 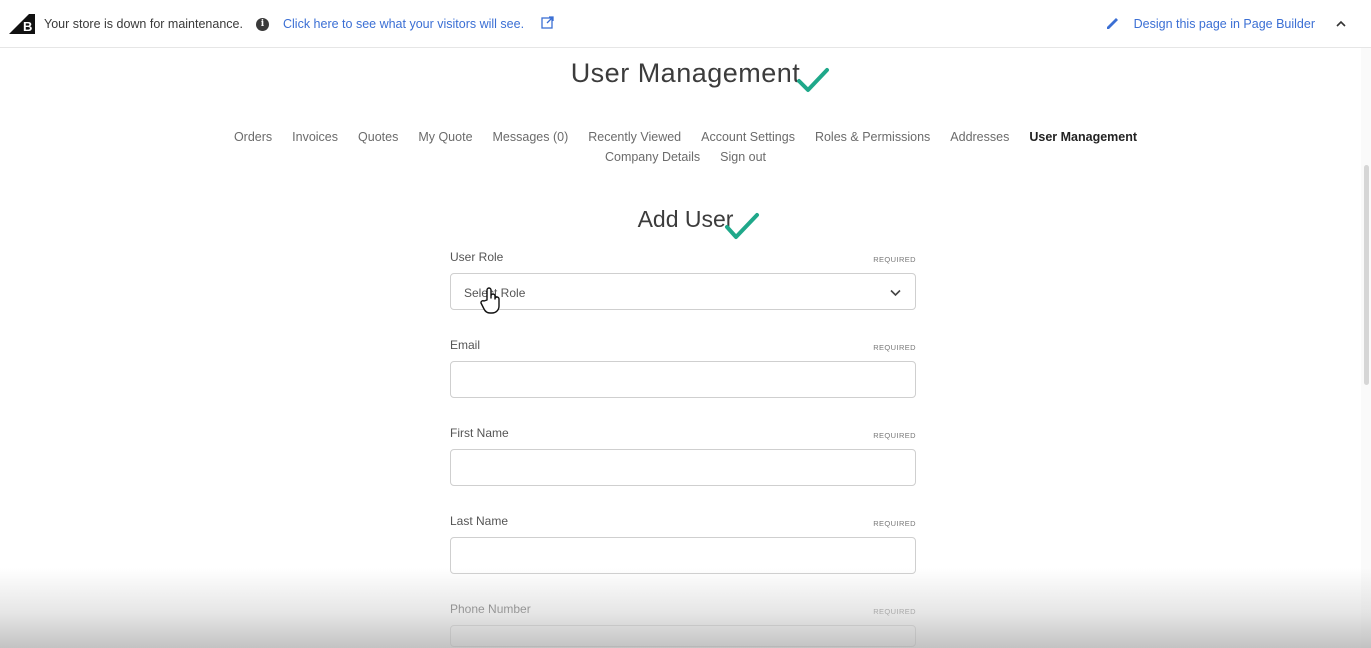 What do you see at coordinates (262, 24) in the screenshot?
I see `info-icon: i` at bounding box center [262, 24].